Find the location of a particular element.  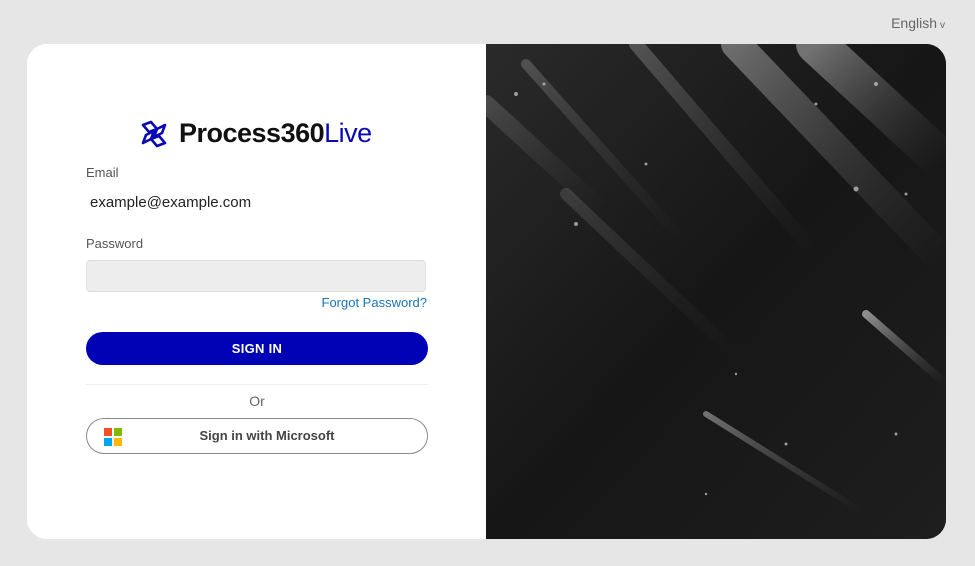

divider is located at coordinates (257, 384).